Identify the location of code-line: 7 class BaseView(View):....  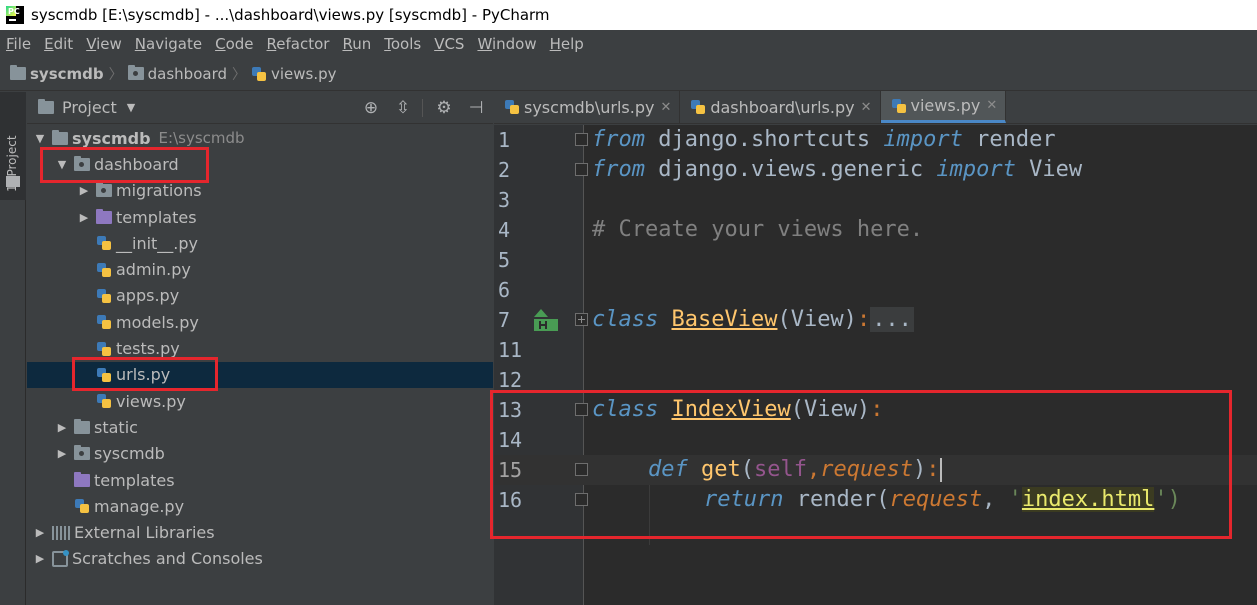
(875, 320).